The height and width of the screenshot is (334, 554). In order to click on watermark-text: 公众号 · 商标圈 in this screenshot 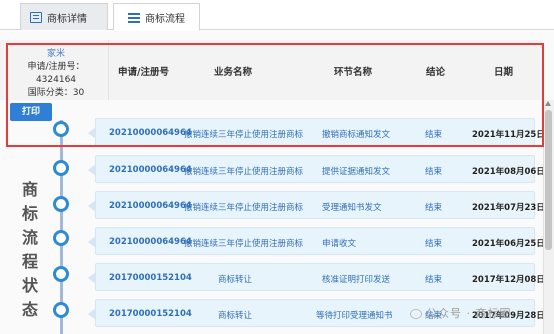, I will do `click(469, 313)`.